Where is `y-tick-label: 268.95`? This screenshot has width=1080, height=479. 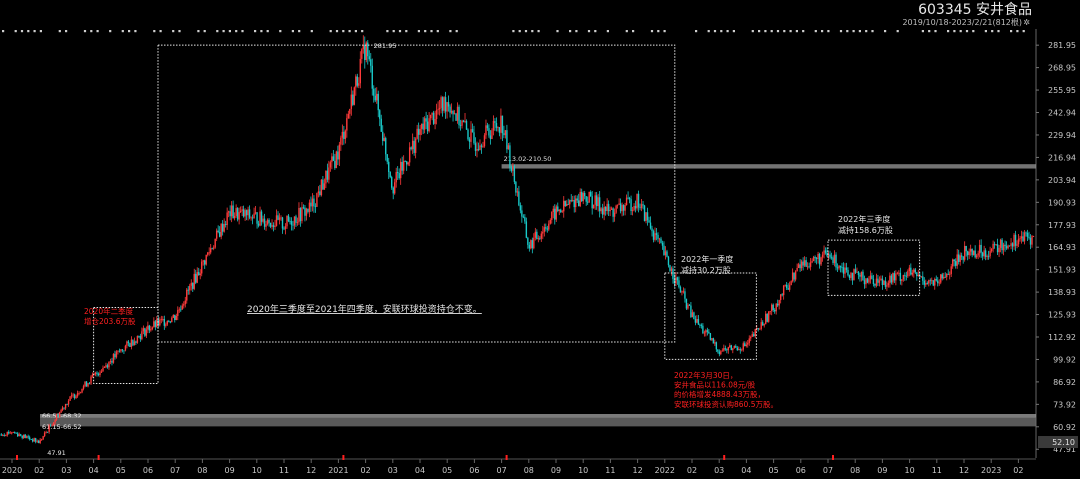
y-tick-label: 268.95 is located at coordinates (1062, 68).